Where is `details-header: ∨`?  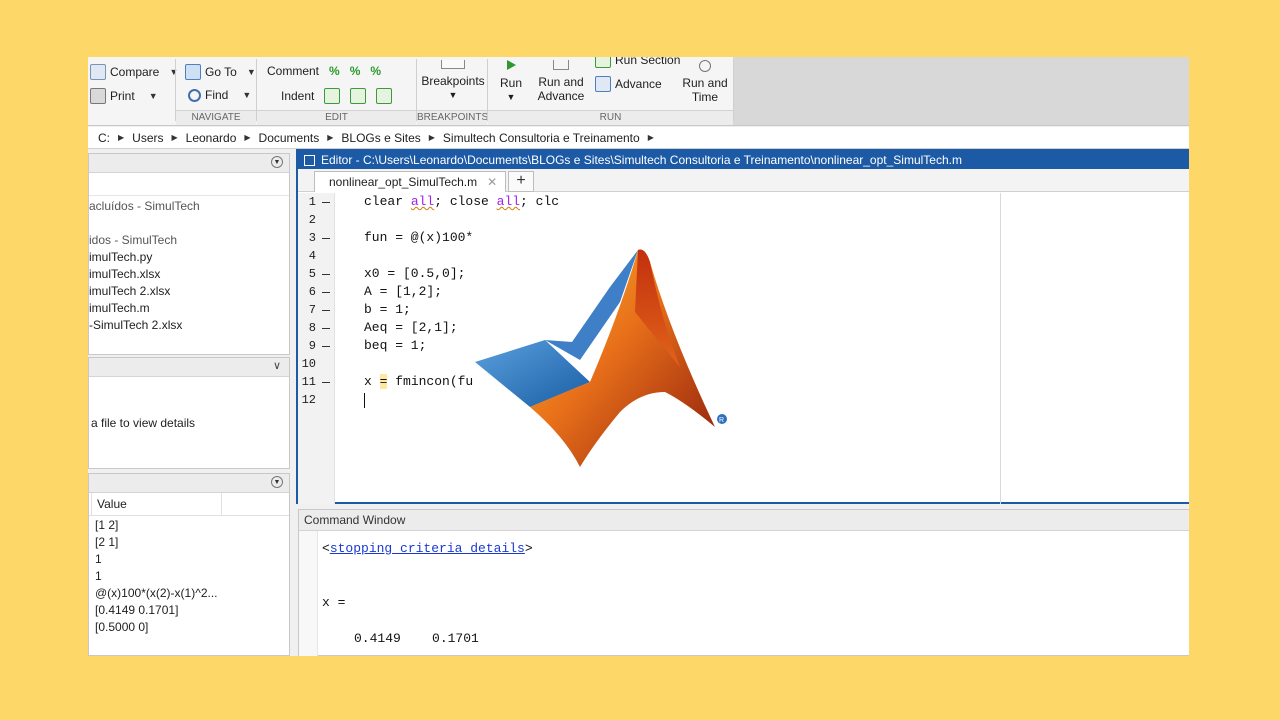
details-header: ∨ is located at coordinates (189, 367).